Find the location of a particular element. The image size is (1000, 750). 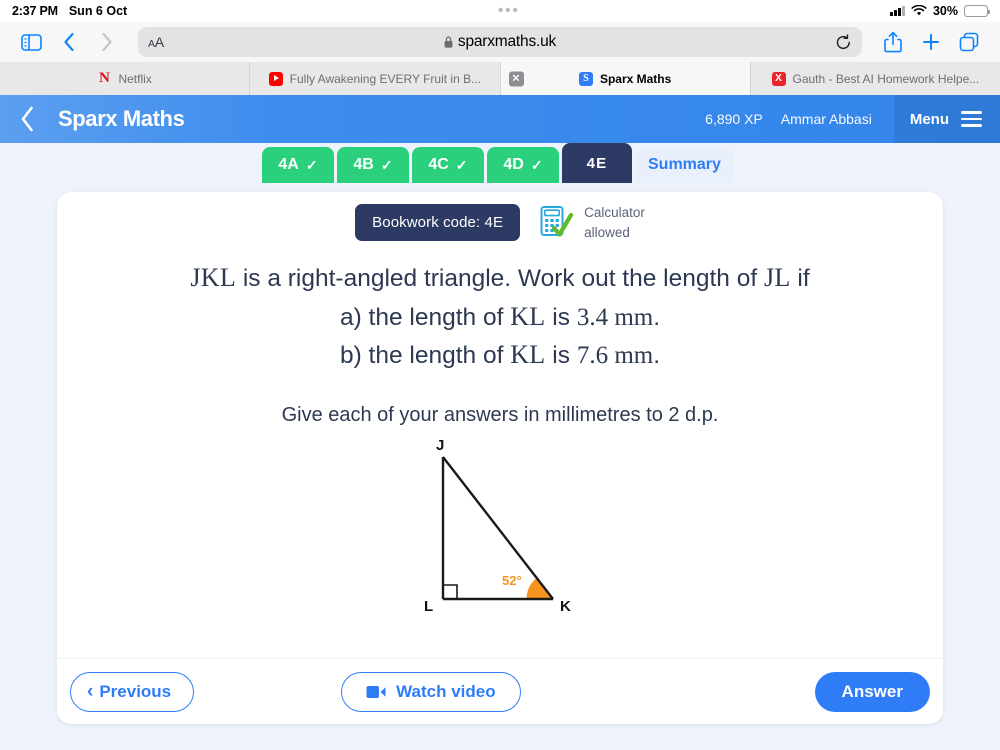

question-line-1-end: if is located at coordinates (800, 279).